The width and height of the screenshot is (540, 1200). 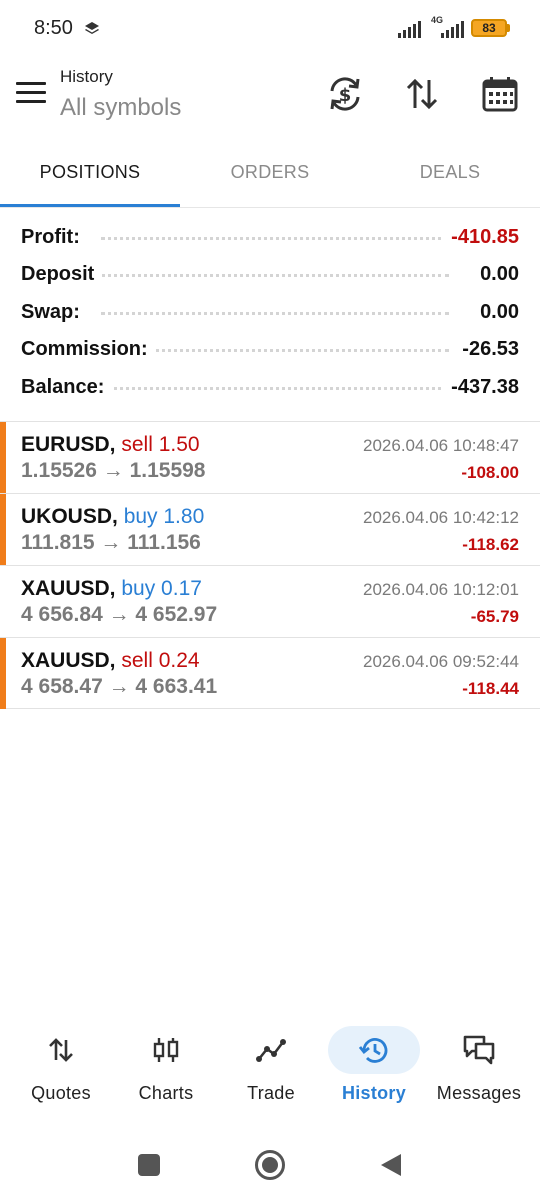 I want to click on deal-symbol: XAUUSD, sell 0.24, so click(x=110, y=661).